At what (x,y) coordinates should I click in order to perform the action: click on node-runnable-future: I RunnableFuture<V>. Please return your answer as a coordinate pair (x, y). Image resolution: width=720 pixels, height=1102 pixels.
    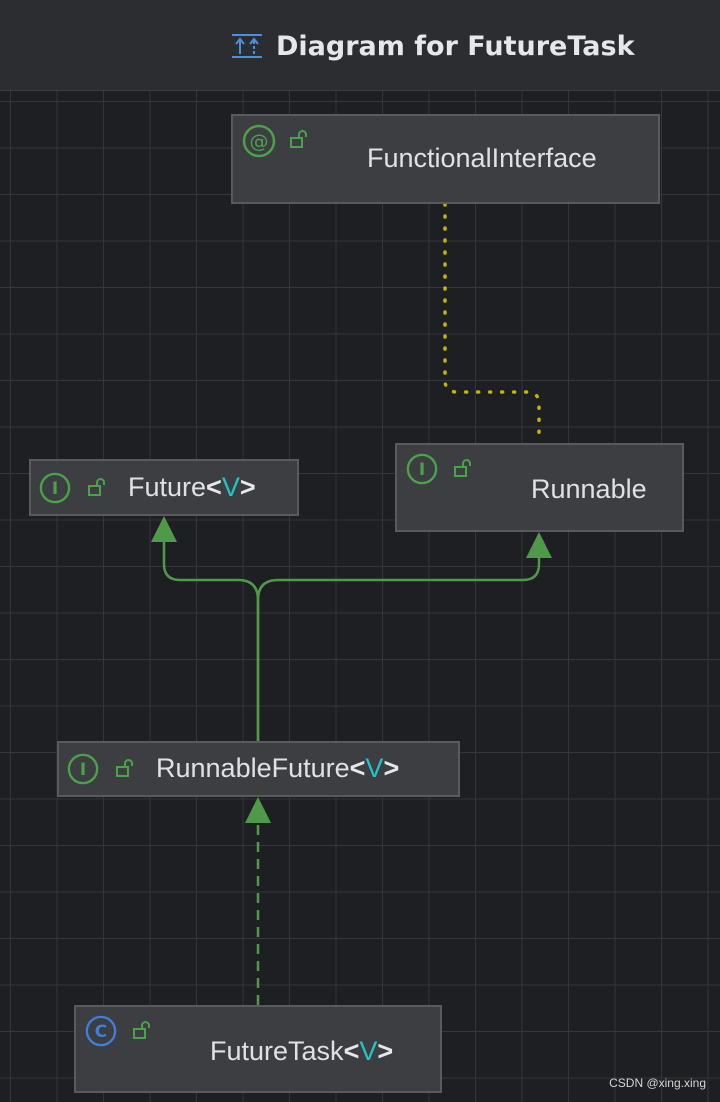
    Looking at the image, I should click on (258, 769).